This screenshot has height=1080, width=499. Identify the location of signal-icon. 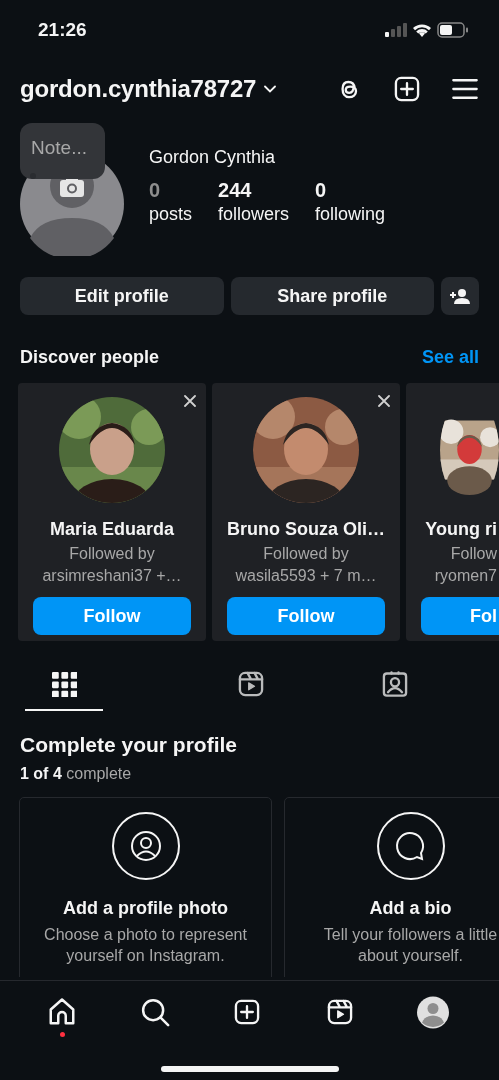
(396, 30).